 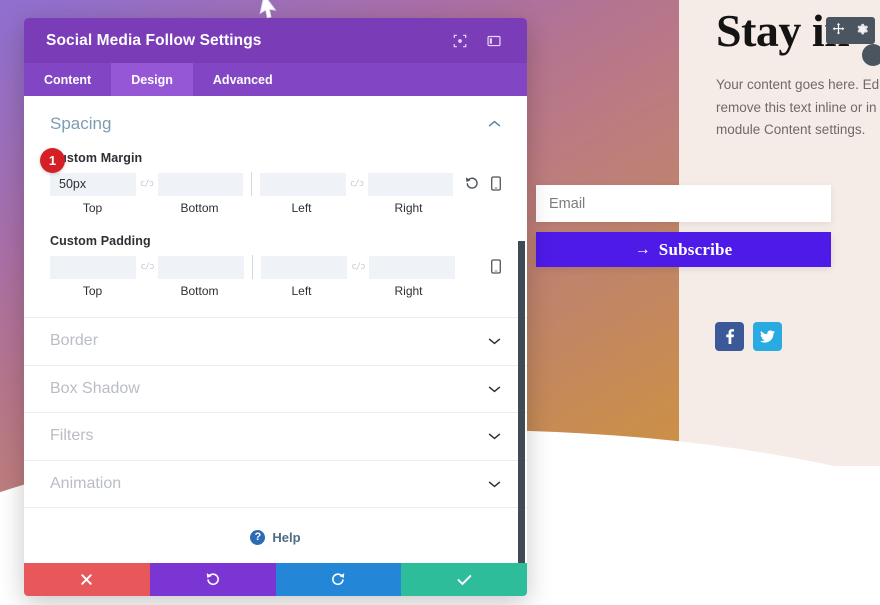 I want to click on section-animation: Animation, so click(x=275, y=484).